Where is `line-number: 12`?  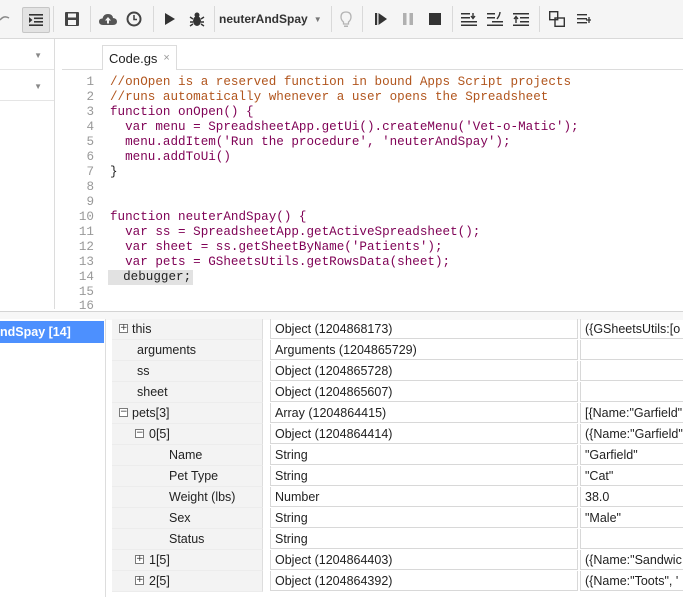 line-number: 12 is located at coordinates (86, 247).